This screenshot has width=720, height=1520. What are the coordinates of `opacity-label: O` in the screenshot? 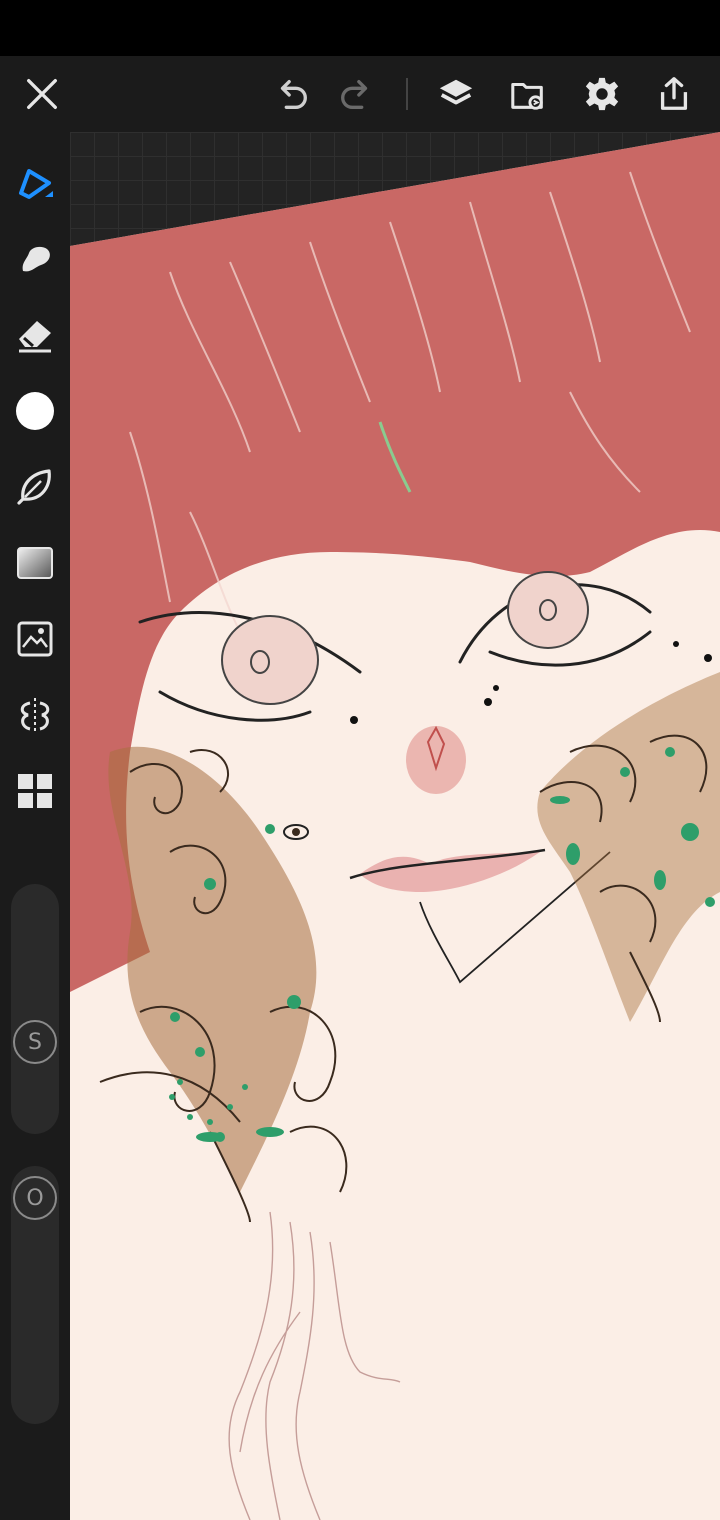 It's located at (35, 1198).